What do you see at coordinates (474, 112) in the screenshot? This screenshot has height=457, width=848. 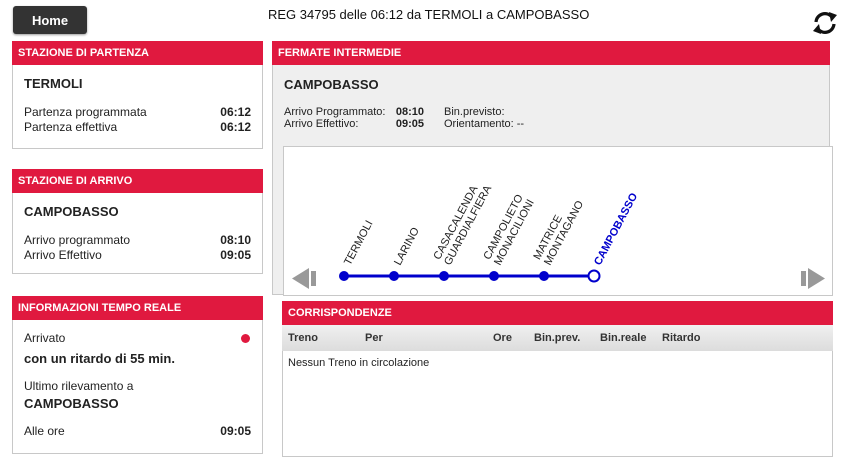 I see `bin-previsto-label: Bin.previsto:` at bounding box center [474, 112].